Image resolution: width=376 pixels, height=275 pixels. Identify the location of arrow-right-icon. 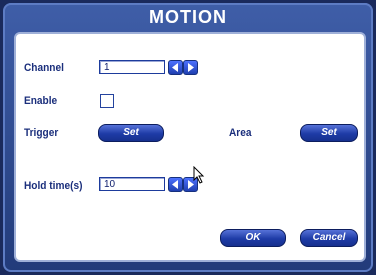
(191, 67).